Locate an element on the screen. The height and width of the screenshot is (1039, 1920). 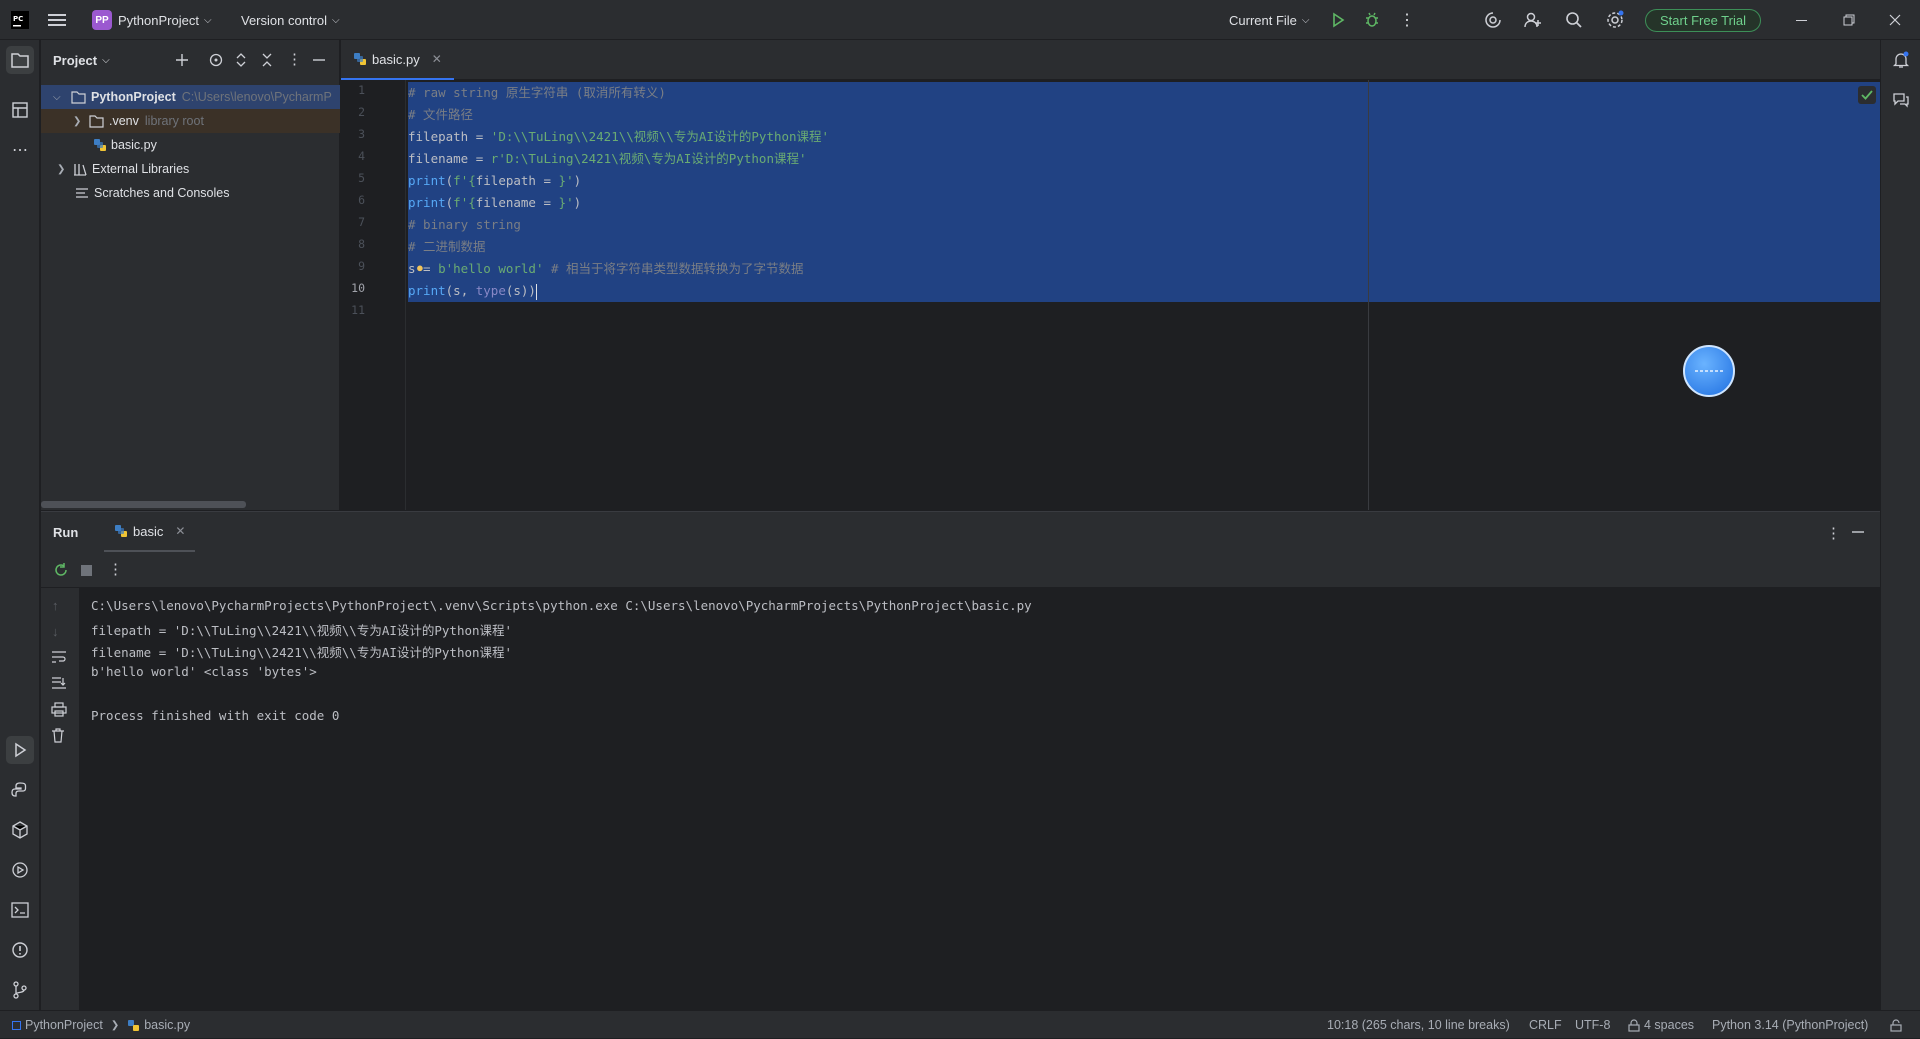
tree-item-scratches: Scratches and Consoles is located at coordinates (190, 193).